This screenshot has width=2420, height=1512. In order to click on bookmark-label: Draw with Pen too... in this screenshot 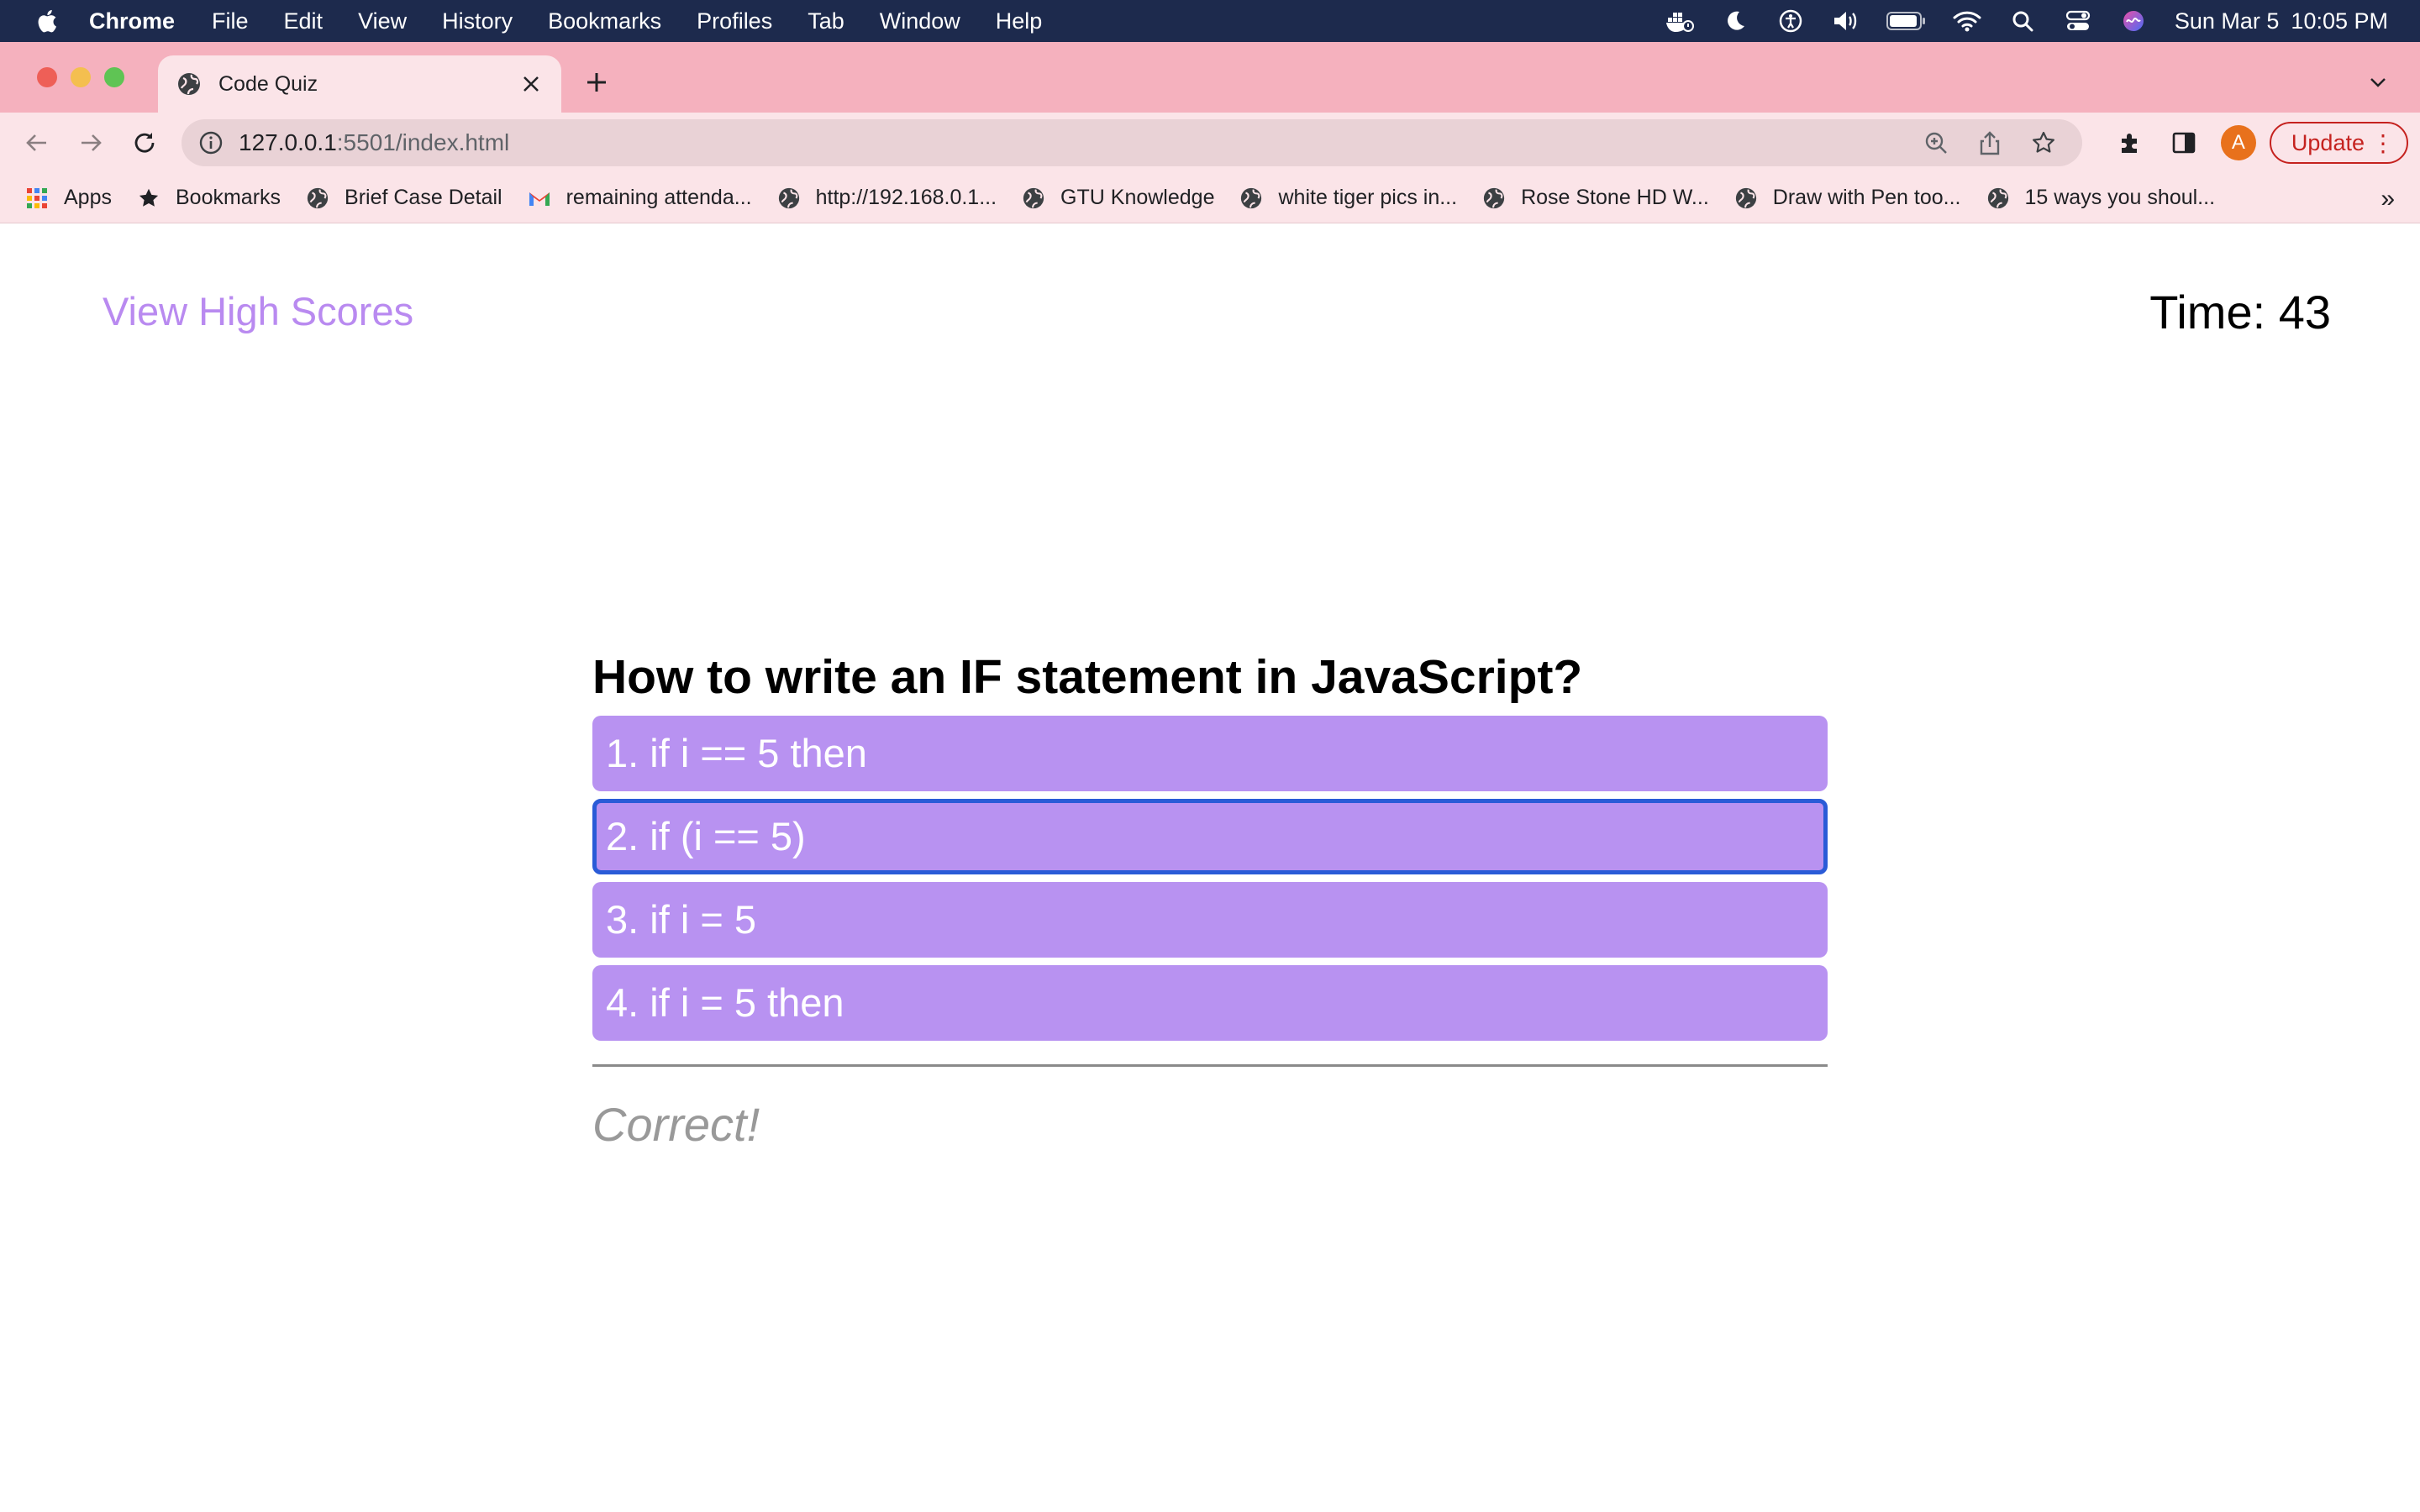, I will do `click(1866, 197)`.